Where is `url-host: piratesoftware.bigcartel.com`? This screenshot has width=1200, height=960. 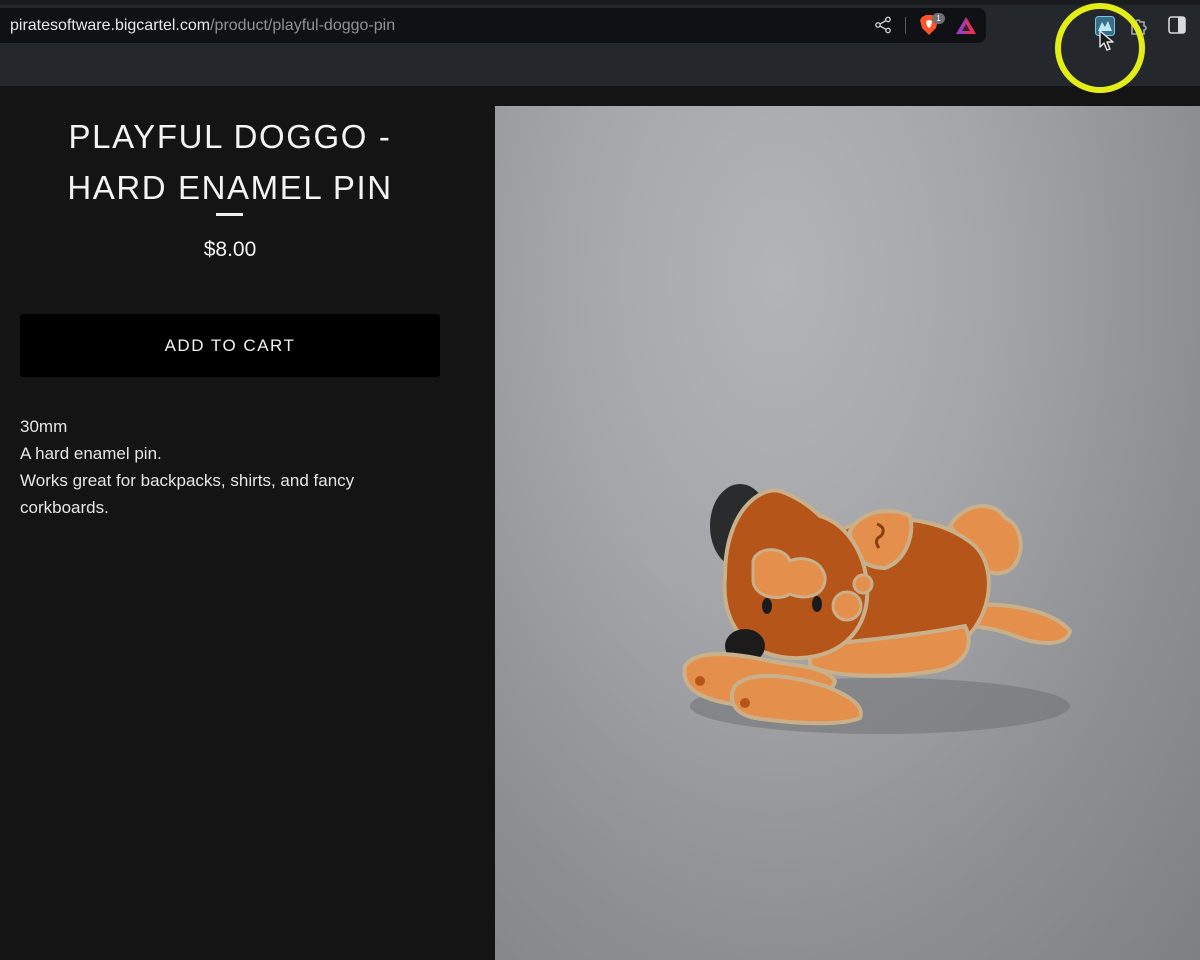 url-host: piratesoftware.bigcartel.com is located at coordinates (110, 25).